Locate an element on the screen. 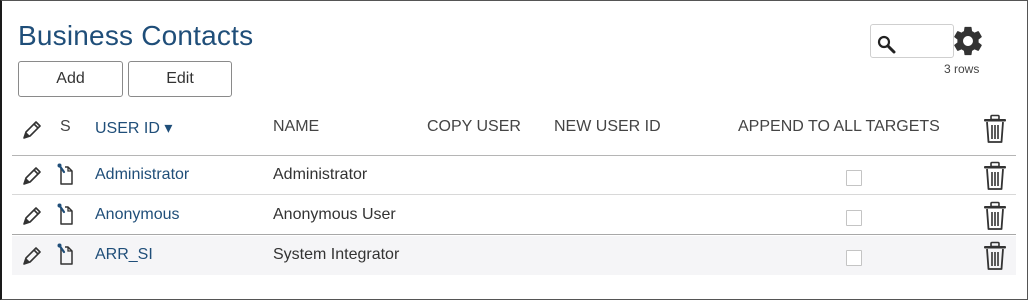 Image resolution: width=1028 pixels, height=300 pixels. name-cell: Anonymous User is located at coordinates (334, 214).